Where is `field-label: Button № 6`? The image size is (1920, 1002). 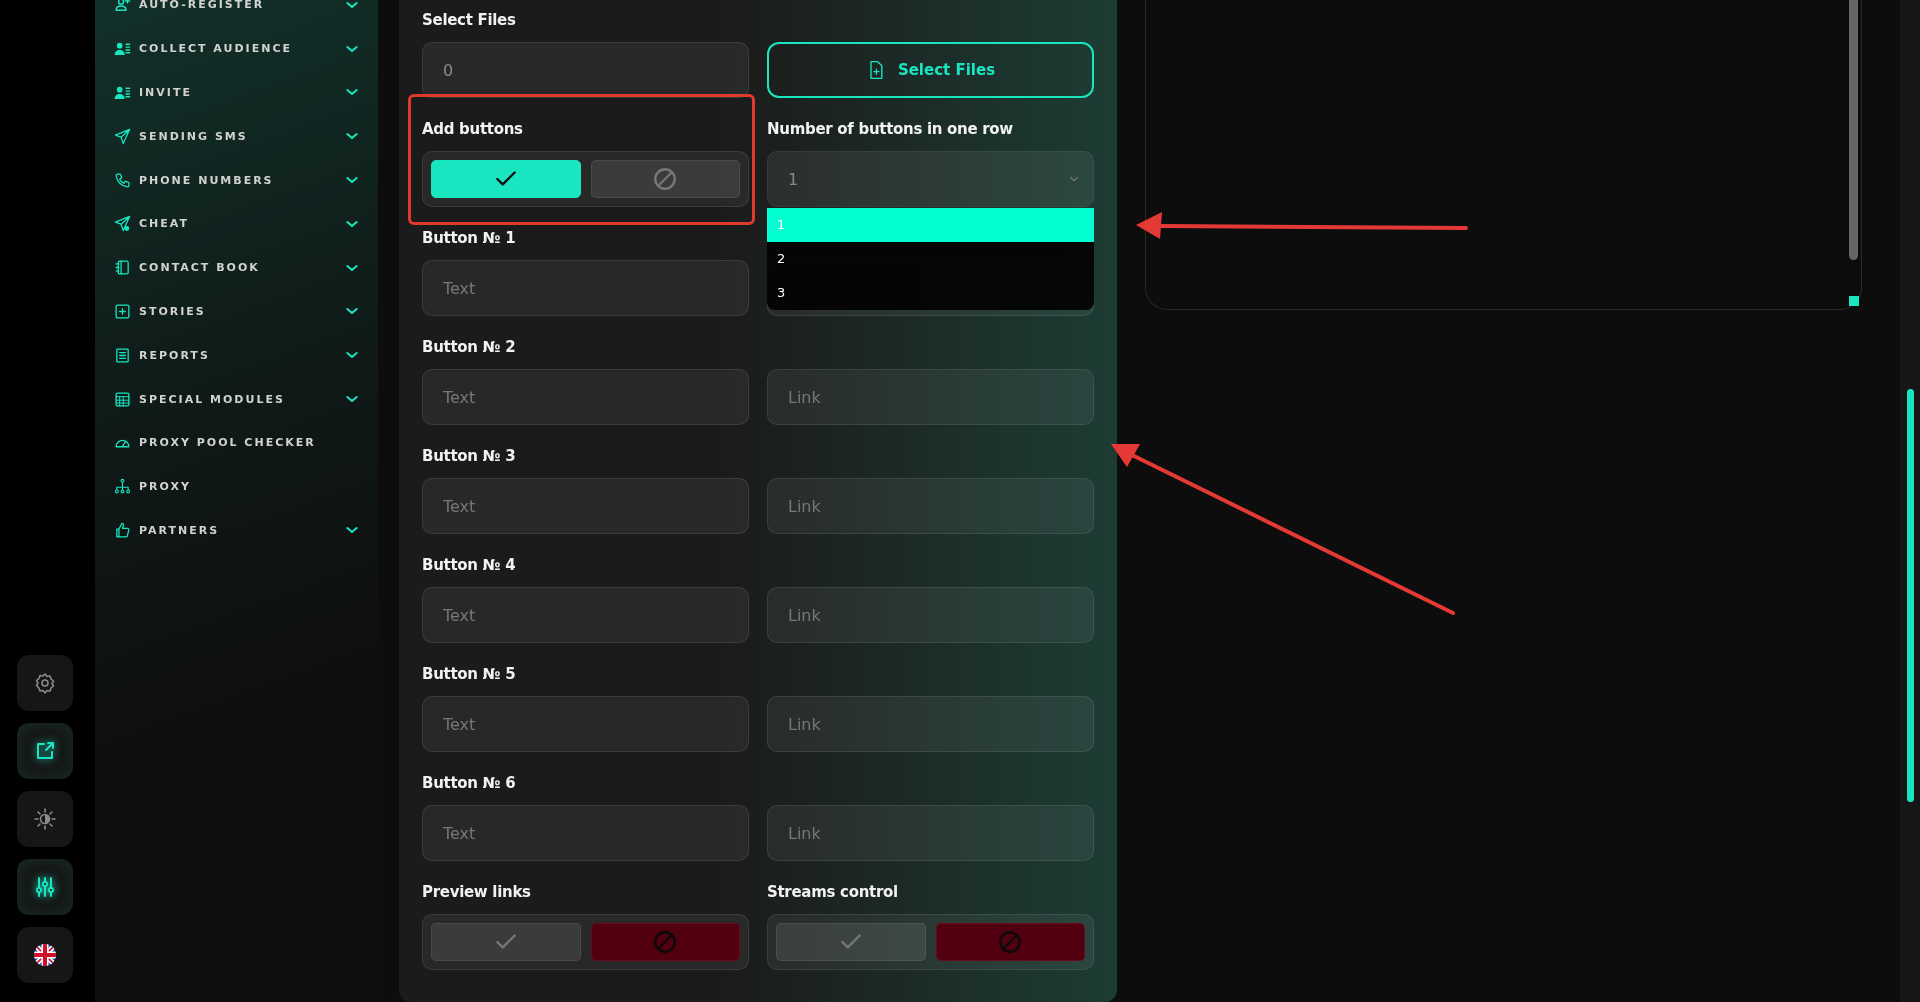
field-label: Button № 6 is located at coordinates (469, 783).